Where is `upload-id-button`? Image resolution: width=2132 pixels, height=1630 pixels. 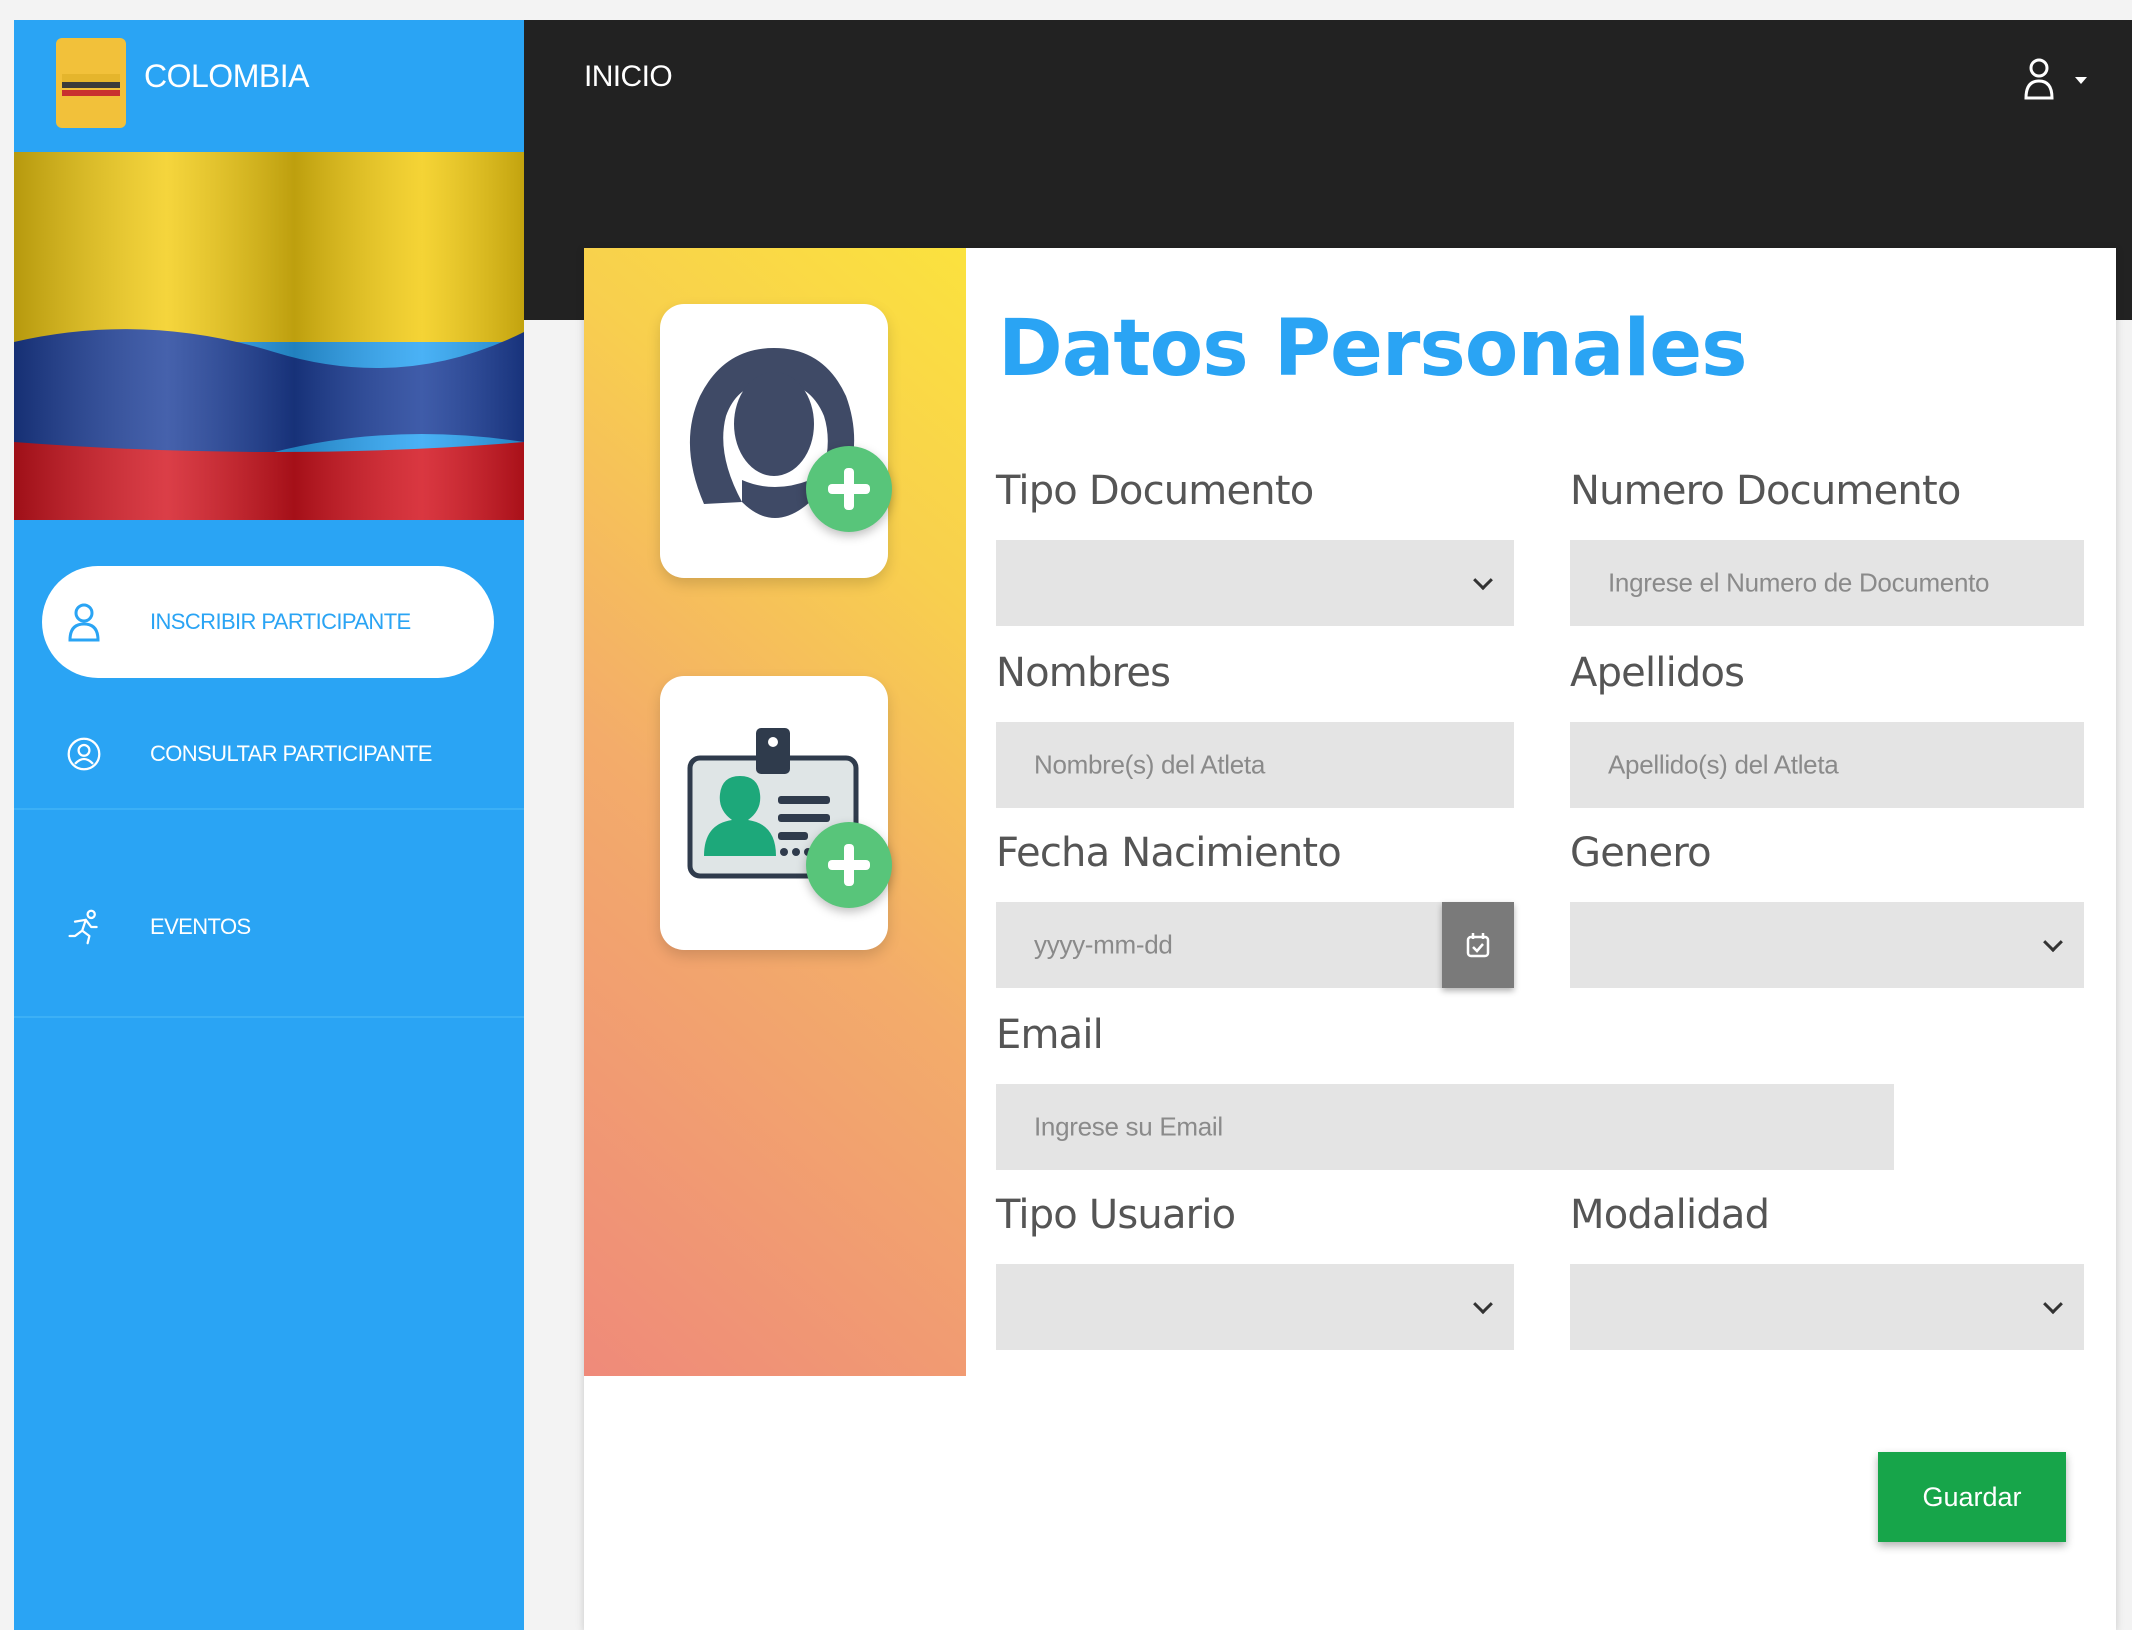
upload-id-button is located at coordinates (776, 813).